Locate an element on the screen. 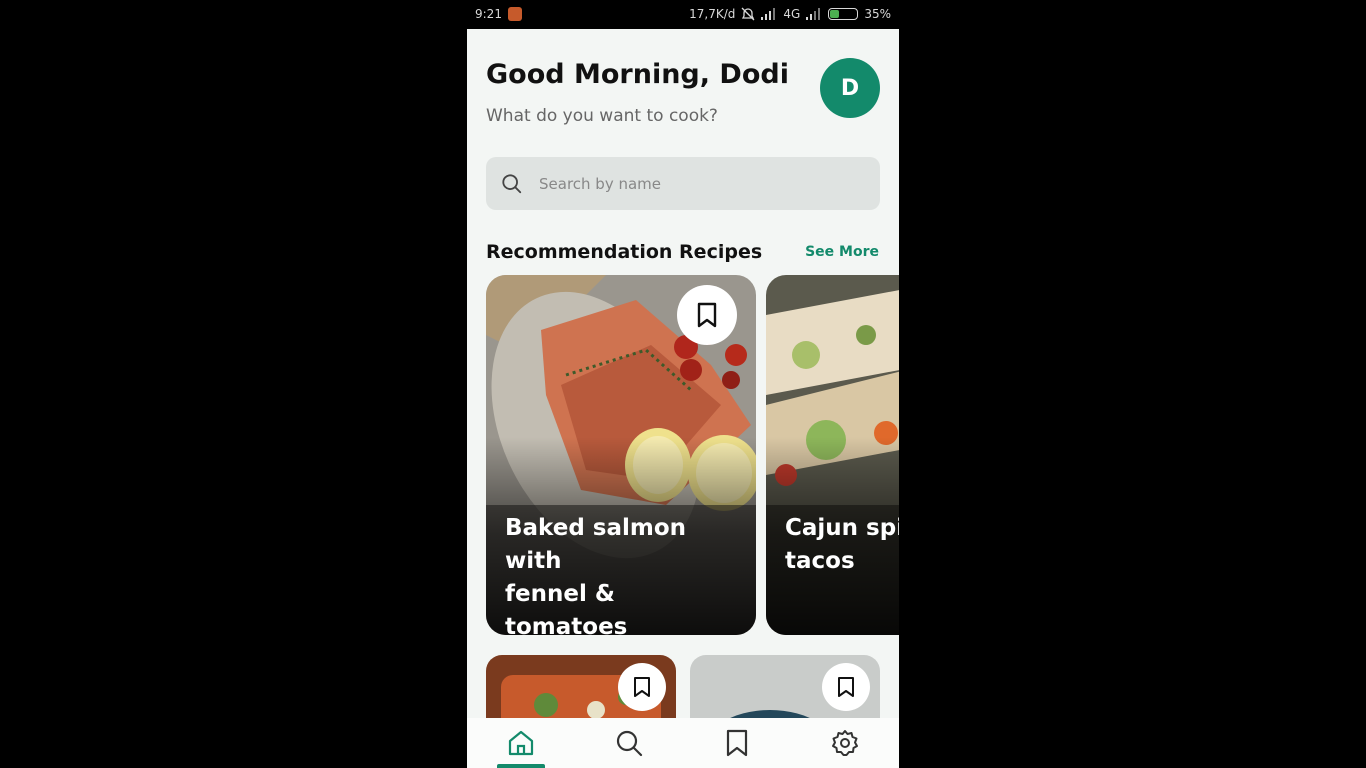 This screenshot has width=1366, height=768. nav-bookmarks is located at coordinates (737, 743).